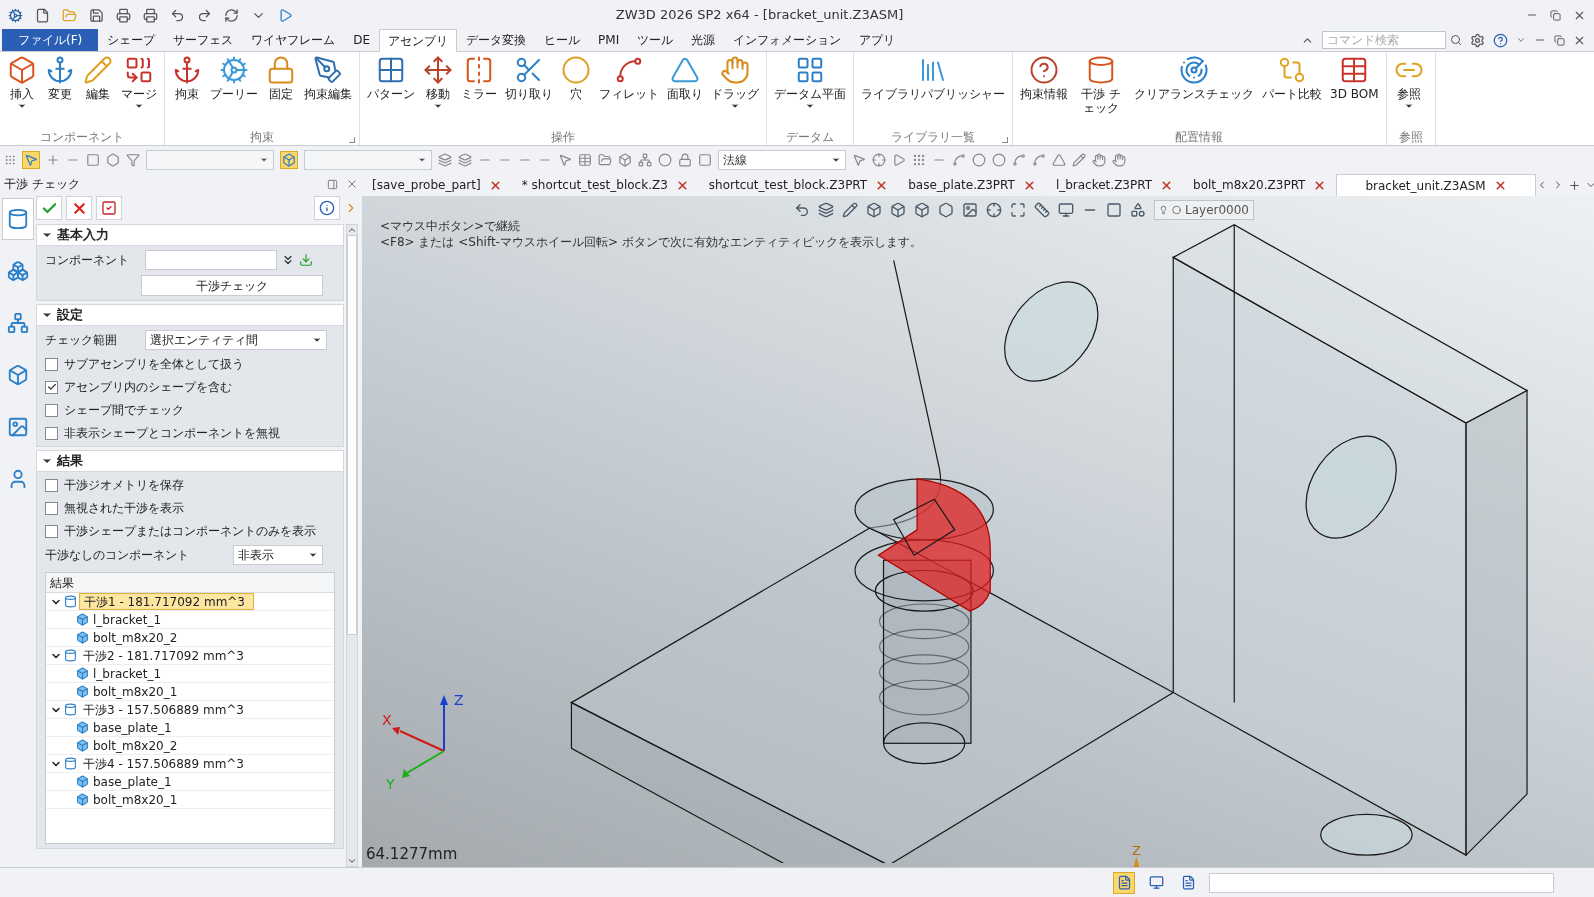 The image size is (1594, 897). Describe the element at coordinates (124, 410) in the screenshot. I see `option-label: シェープ間でチェック` at that location.